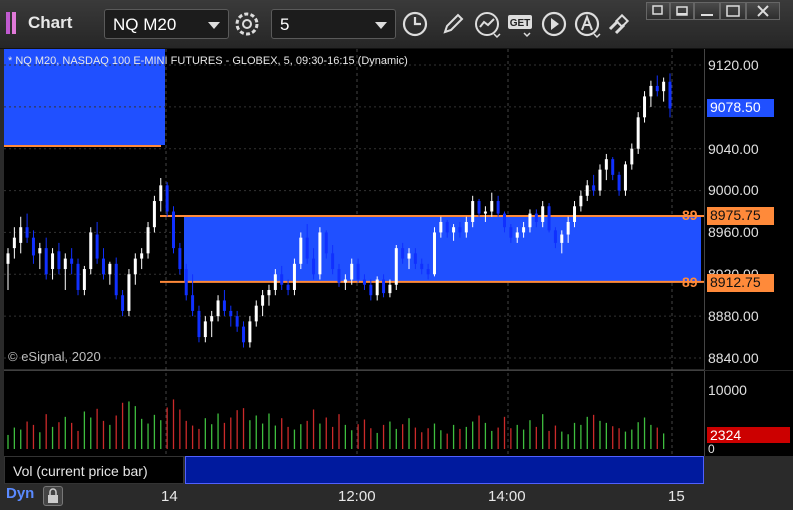 The image size is (793, 510). What do you see at coordinates (444, 470) in the screenshot?
I see `volume-panel-bar` at bounding box center [444, 470].